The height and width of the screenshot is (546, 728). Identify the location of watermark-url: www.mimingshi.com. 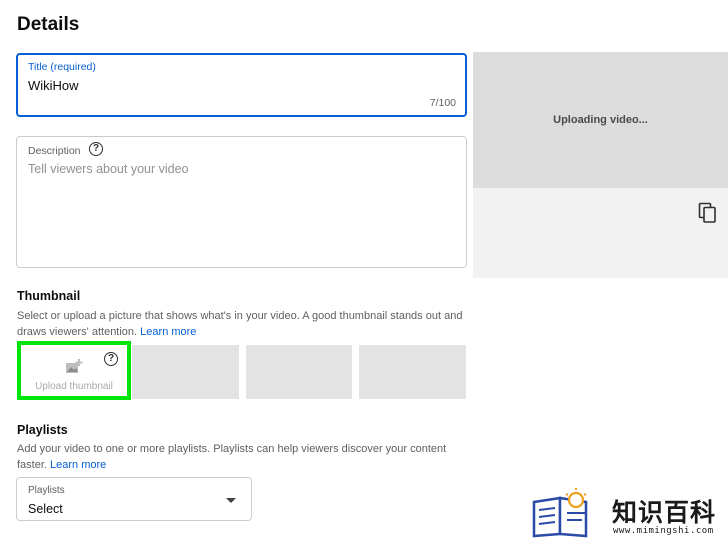
(663, 531).